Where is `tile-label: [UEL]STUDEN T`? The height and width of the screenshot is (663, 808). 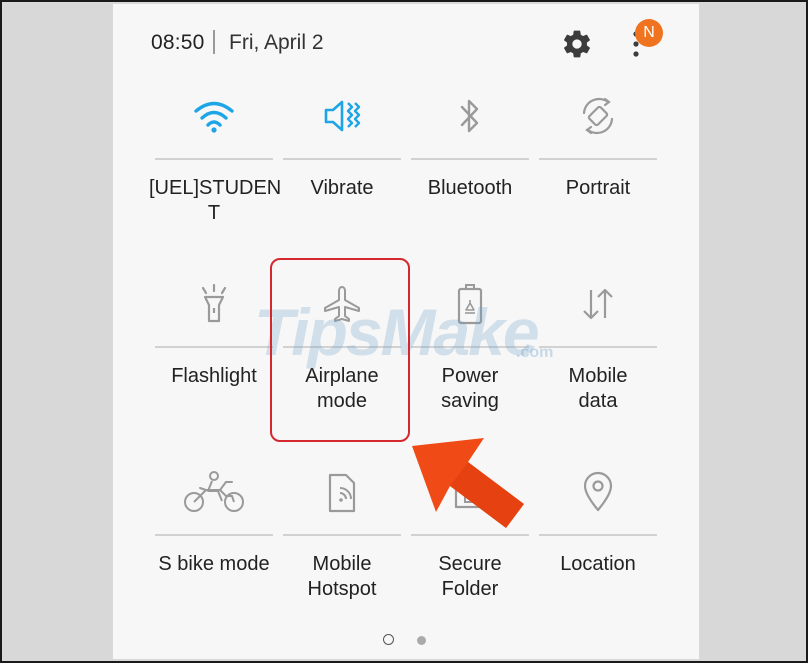 tile-label: [UEL]STUDEN T is located at coordinates (215, 200).